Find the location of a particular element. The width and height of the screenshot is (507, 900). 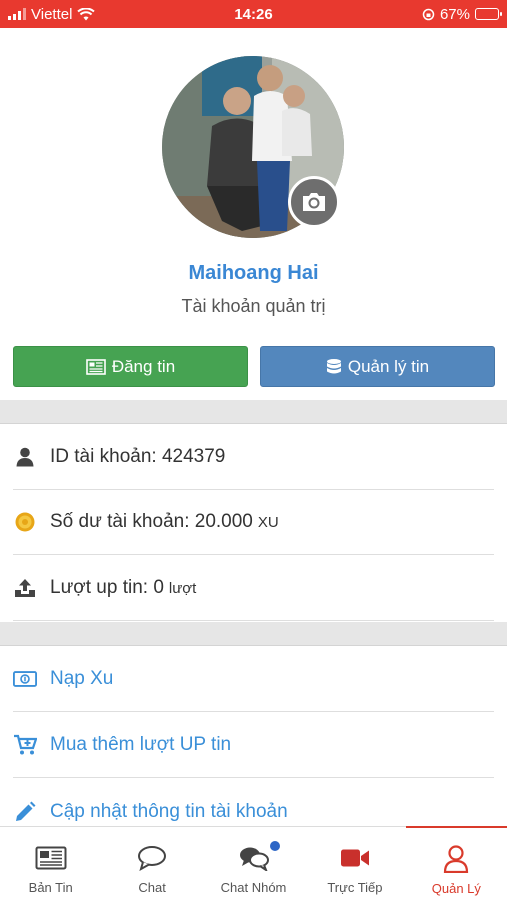

update-info-label: Cập nhật thông tin tài khoản is located at coordinates (169, 811).